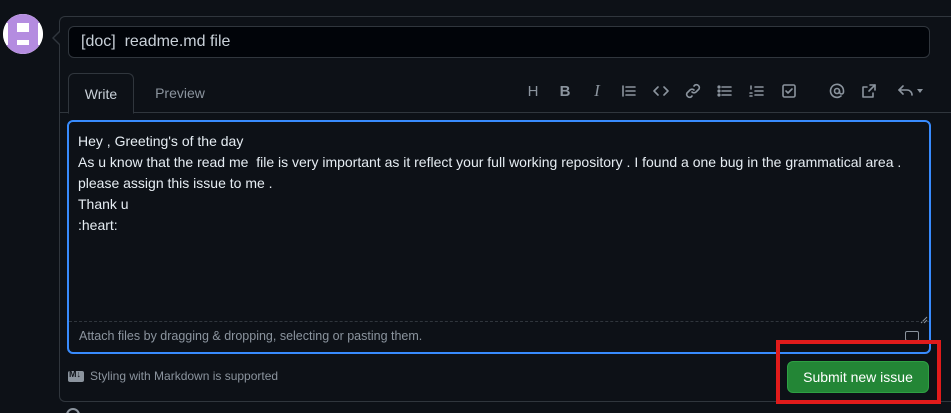  What do you see at coordinates (661, 91) in the screenshot?
I see `code-icon` at bounding box center [661, 91].